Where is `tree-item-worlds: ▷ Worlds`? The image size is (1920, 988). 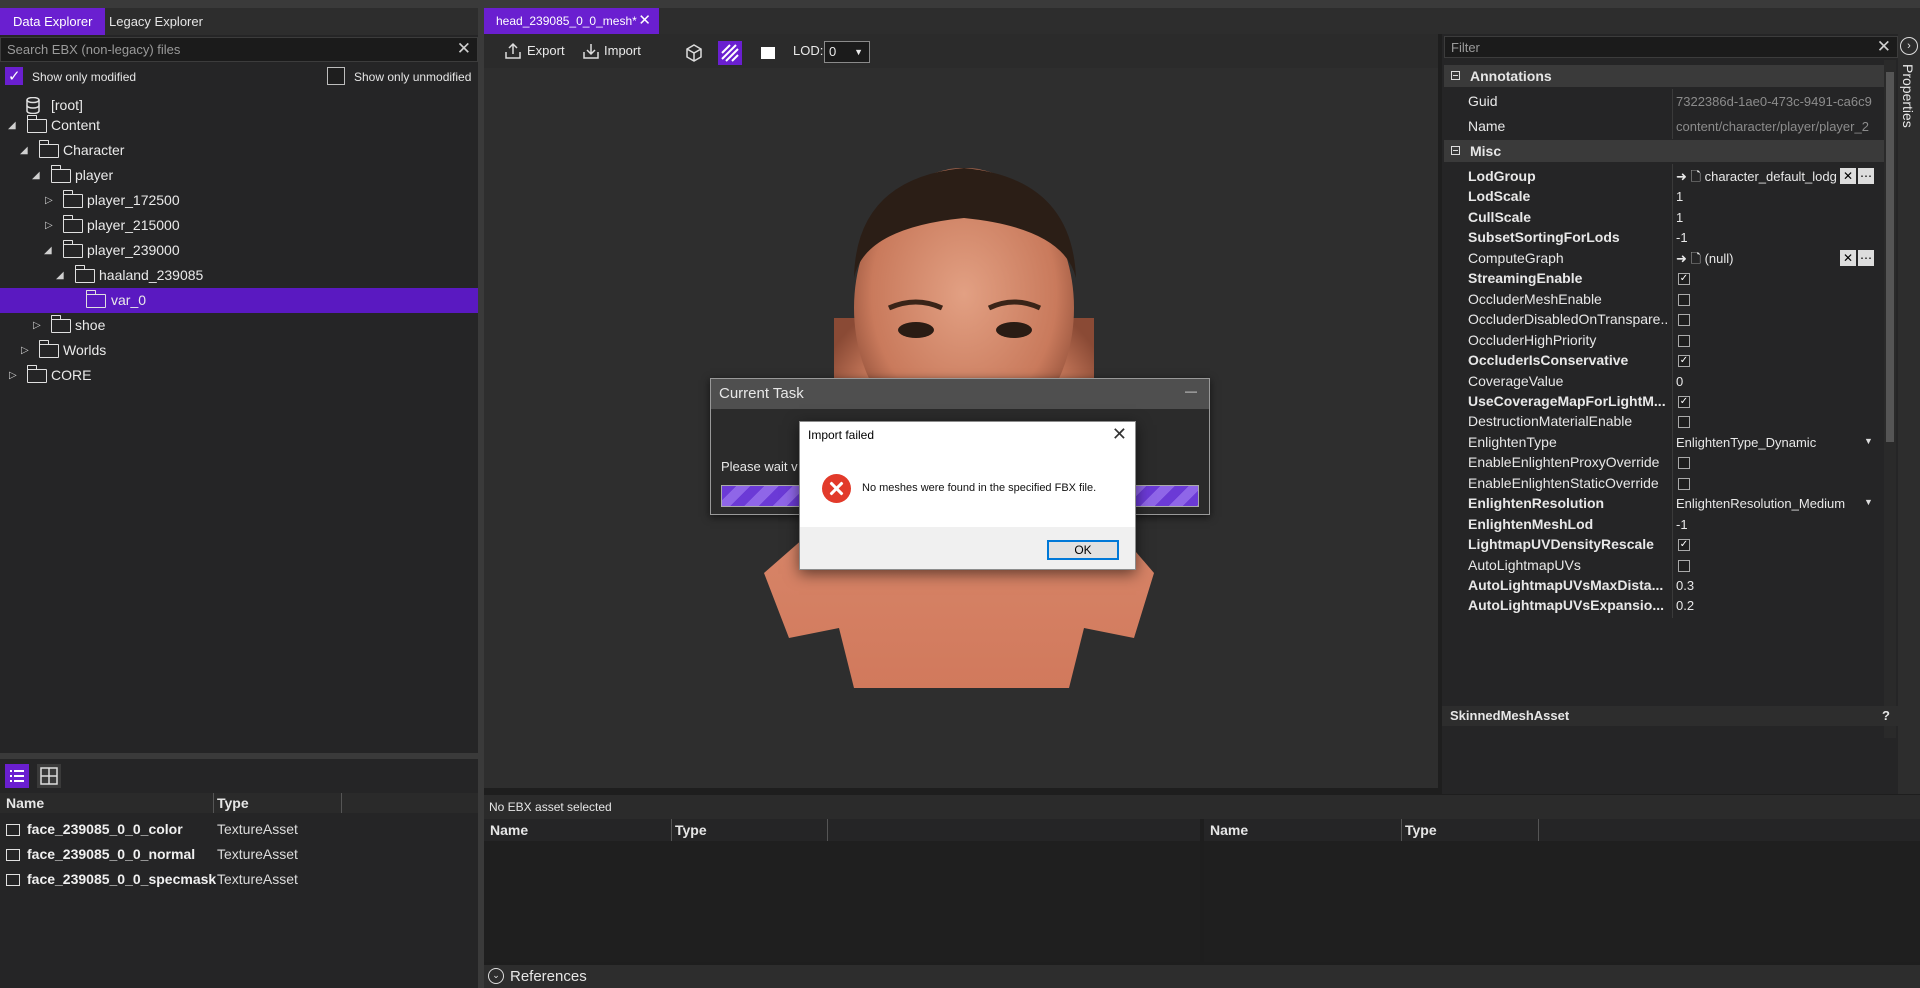
tree-item-worlds: ▷ Worlds is located at coordinates (239, 350).